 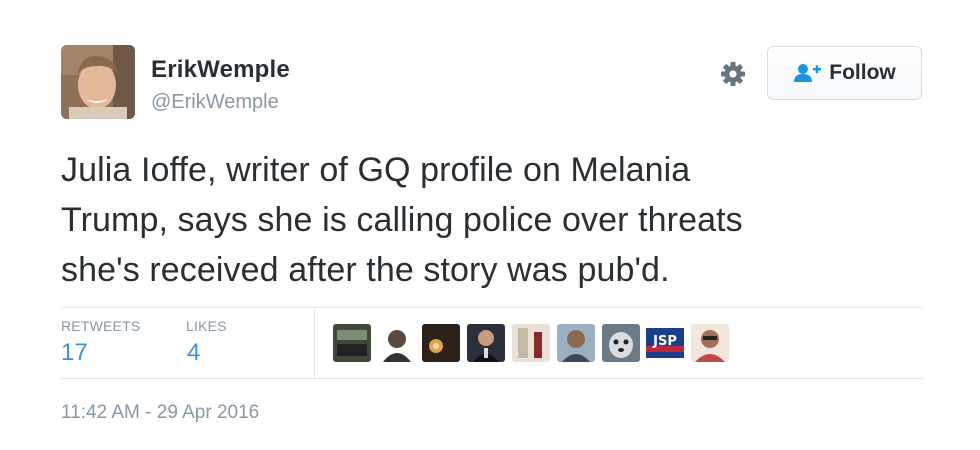 I want to click on follow-button: Follow, so click(x=844, y=73).